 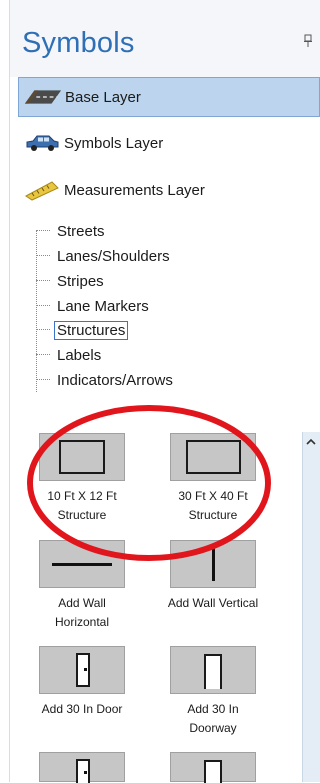 What do you see at coordinates (213, 457) in the screenshot?
I see `structure-30x40-icon` at bounding box center [213, 457].